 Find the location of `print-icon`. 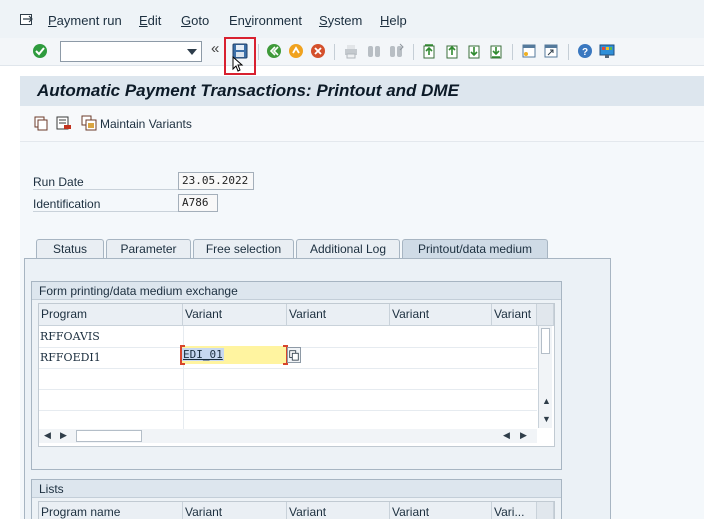

print-icon is located at coordinates (351, 51).